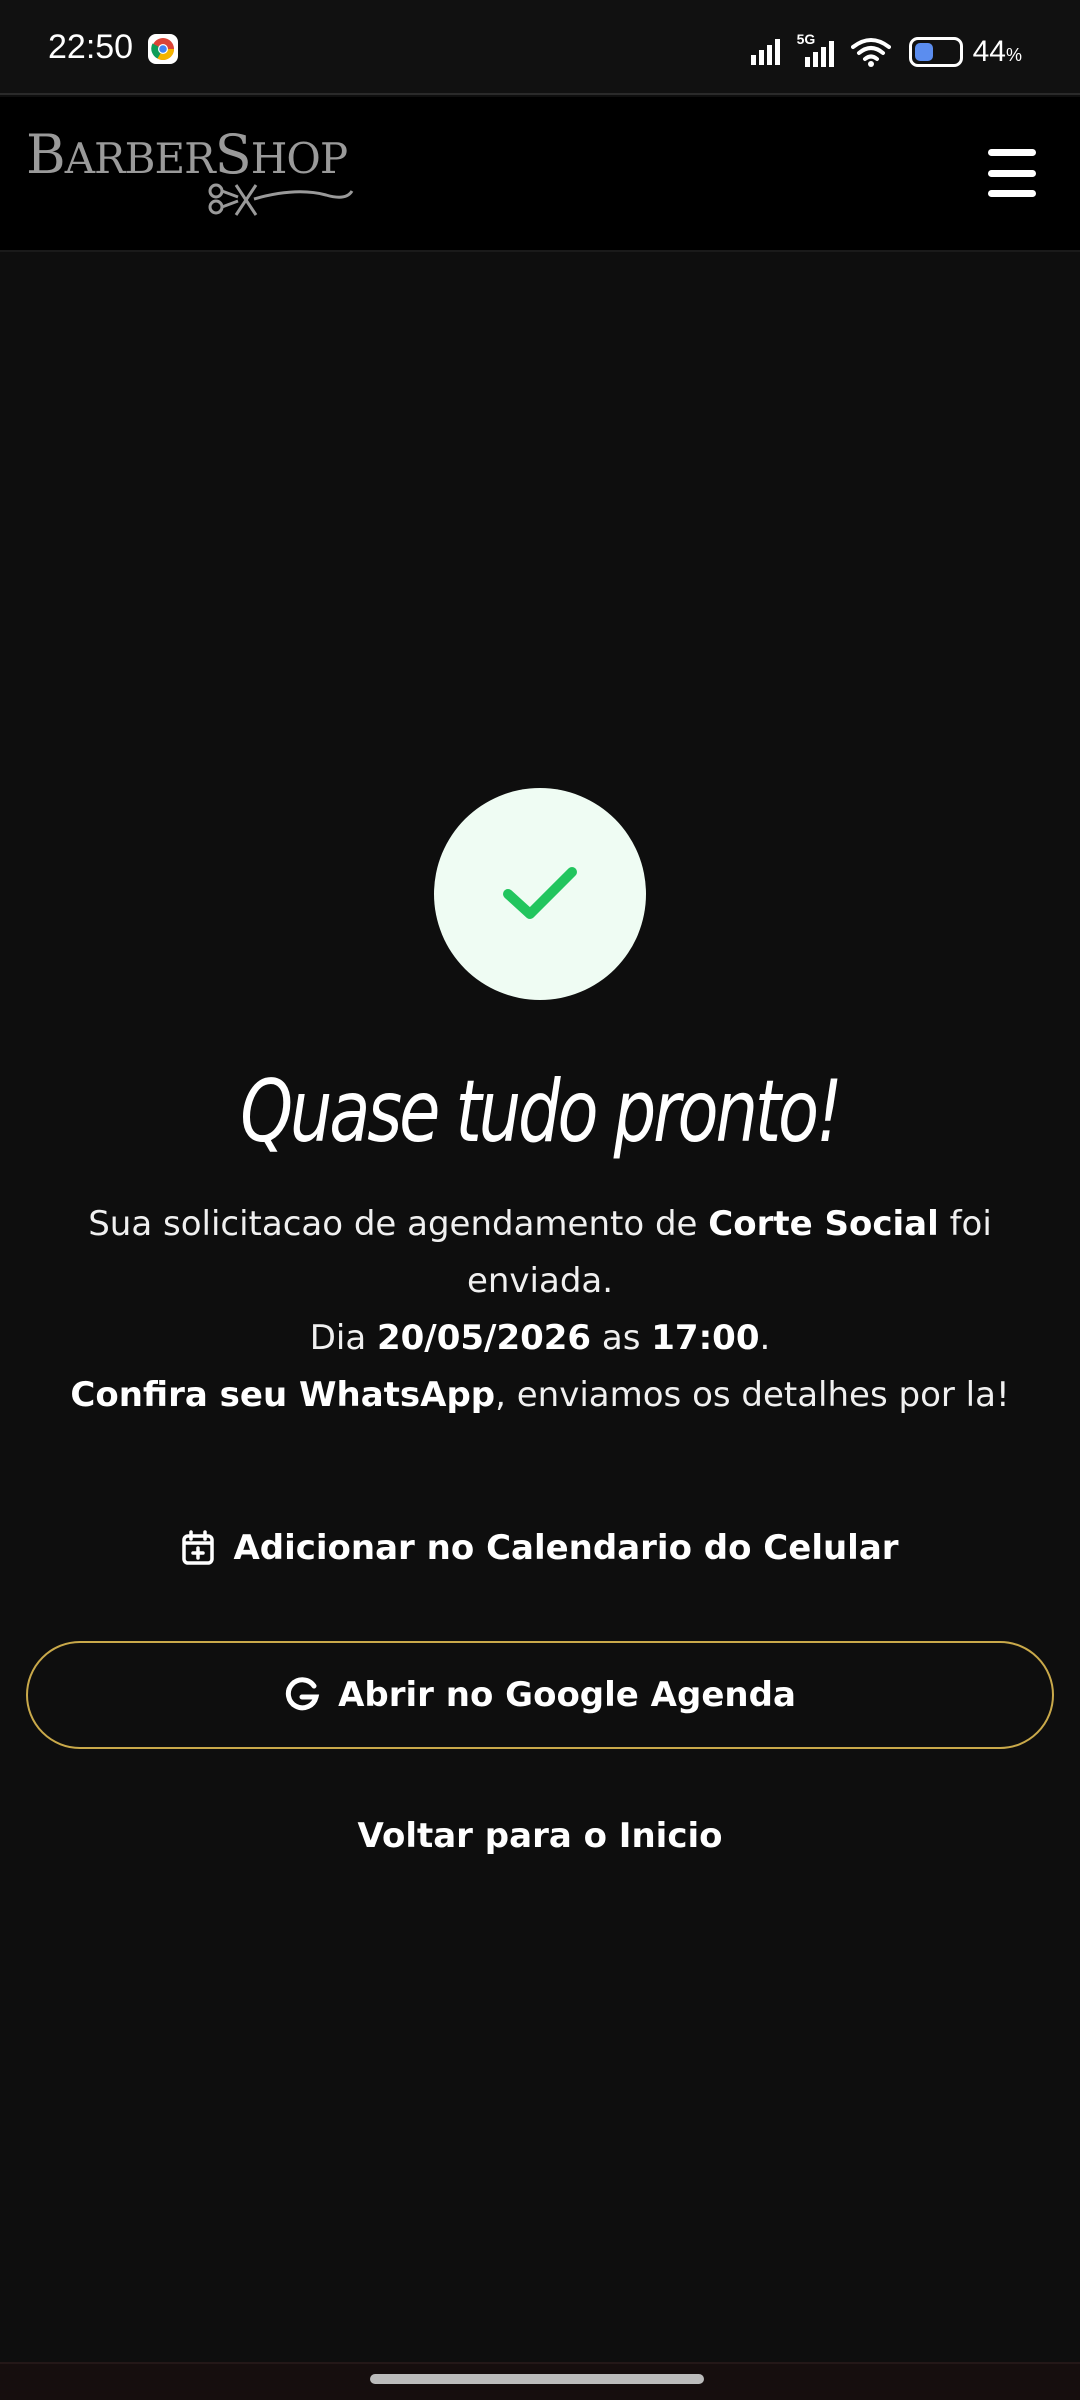 The image size is (1080, 2400). I want to click on chrome-icon, so click(163, 49).